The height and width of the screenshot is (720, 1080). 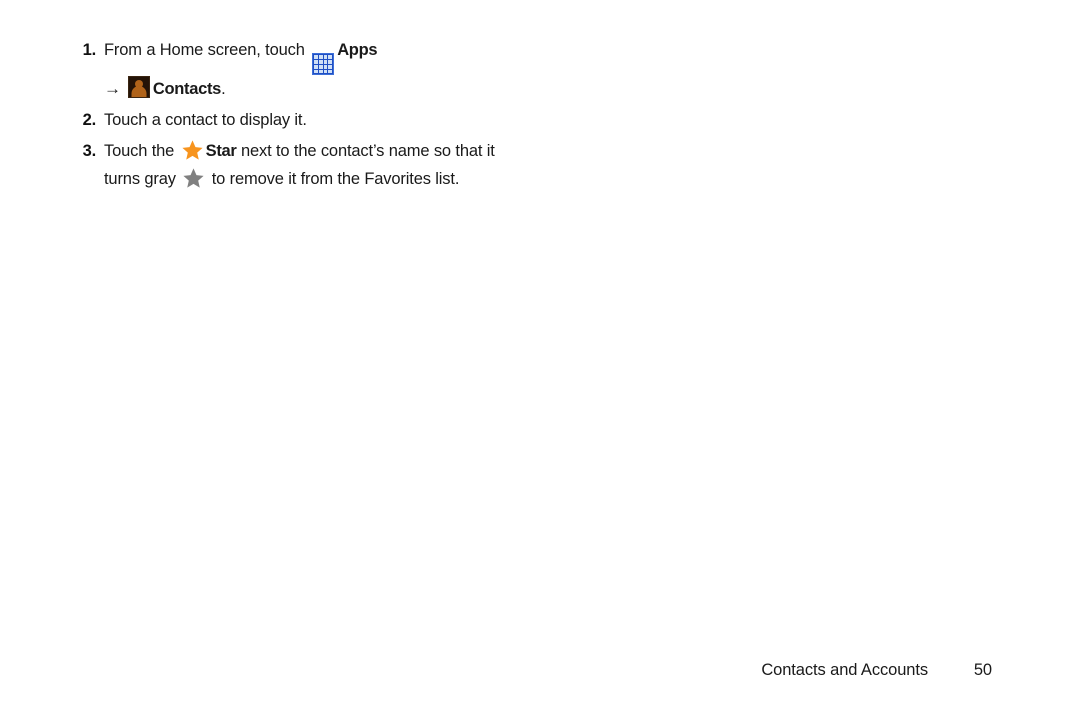 What do you see at coordinates (333, 179) in the screenshot?
I see `step-text: to remove it from the Favorites list.` at bounding box center [333, 179].